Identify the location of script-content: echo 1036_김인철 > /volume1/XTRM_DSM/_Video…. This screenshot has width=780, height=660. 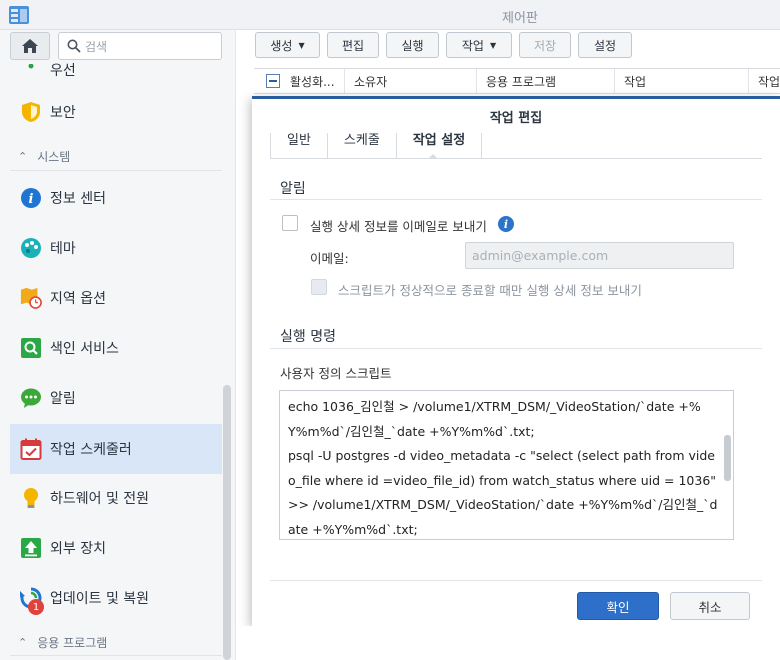
(503, 468).